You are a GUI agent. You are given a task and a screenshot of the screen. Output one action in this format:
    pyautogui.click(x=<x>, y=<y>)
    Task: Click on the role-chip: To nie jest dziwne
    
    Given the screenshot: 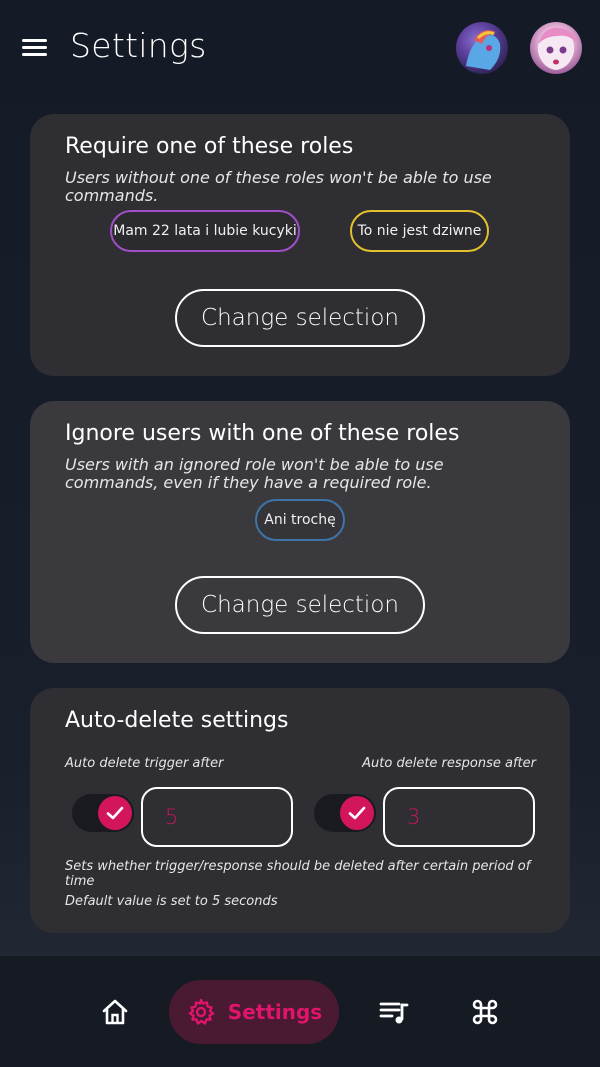 What is the action you would take?
    pyautogui.click(x=419, y=231)
    